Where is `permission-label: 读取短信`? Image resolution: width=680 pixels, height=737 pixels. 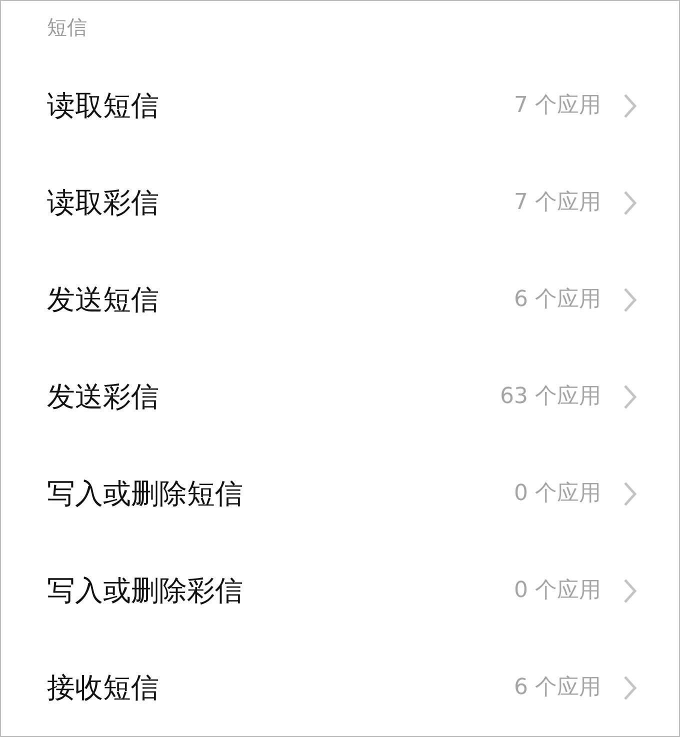 permission-label: 读取短信 is located at coordinates (103, 106).